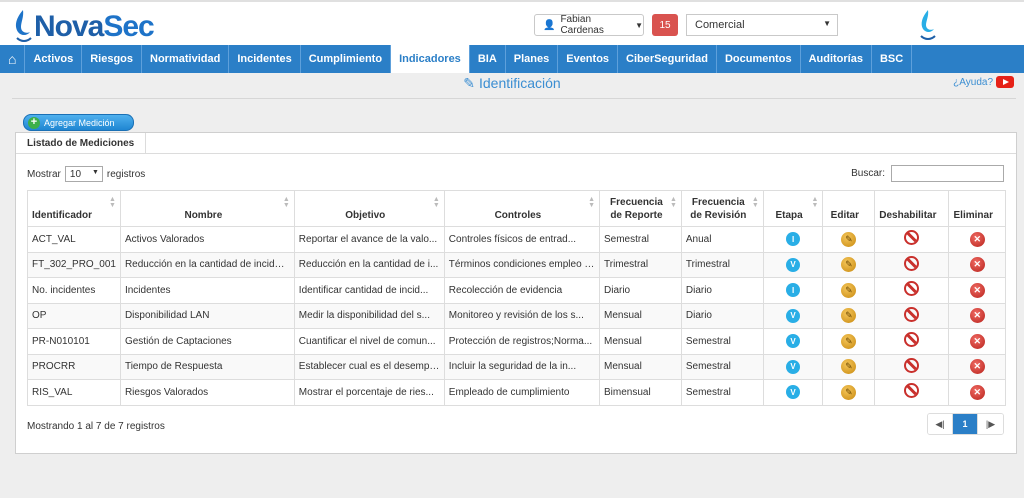 This screenshot has height=498, width=1024. What do you see at coordinates (34, 122) in the screenshot?
I see `plus-icon: +` at bounding box center [34, 122].